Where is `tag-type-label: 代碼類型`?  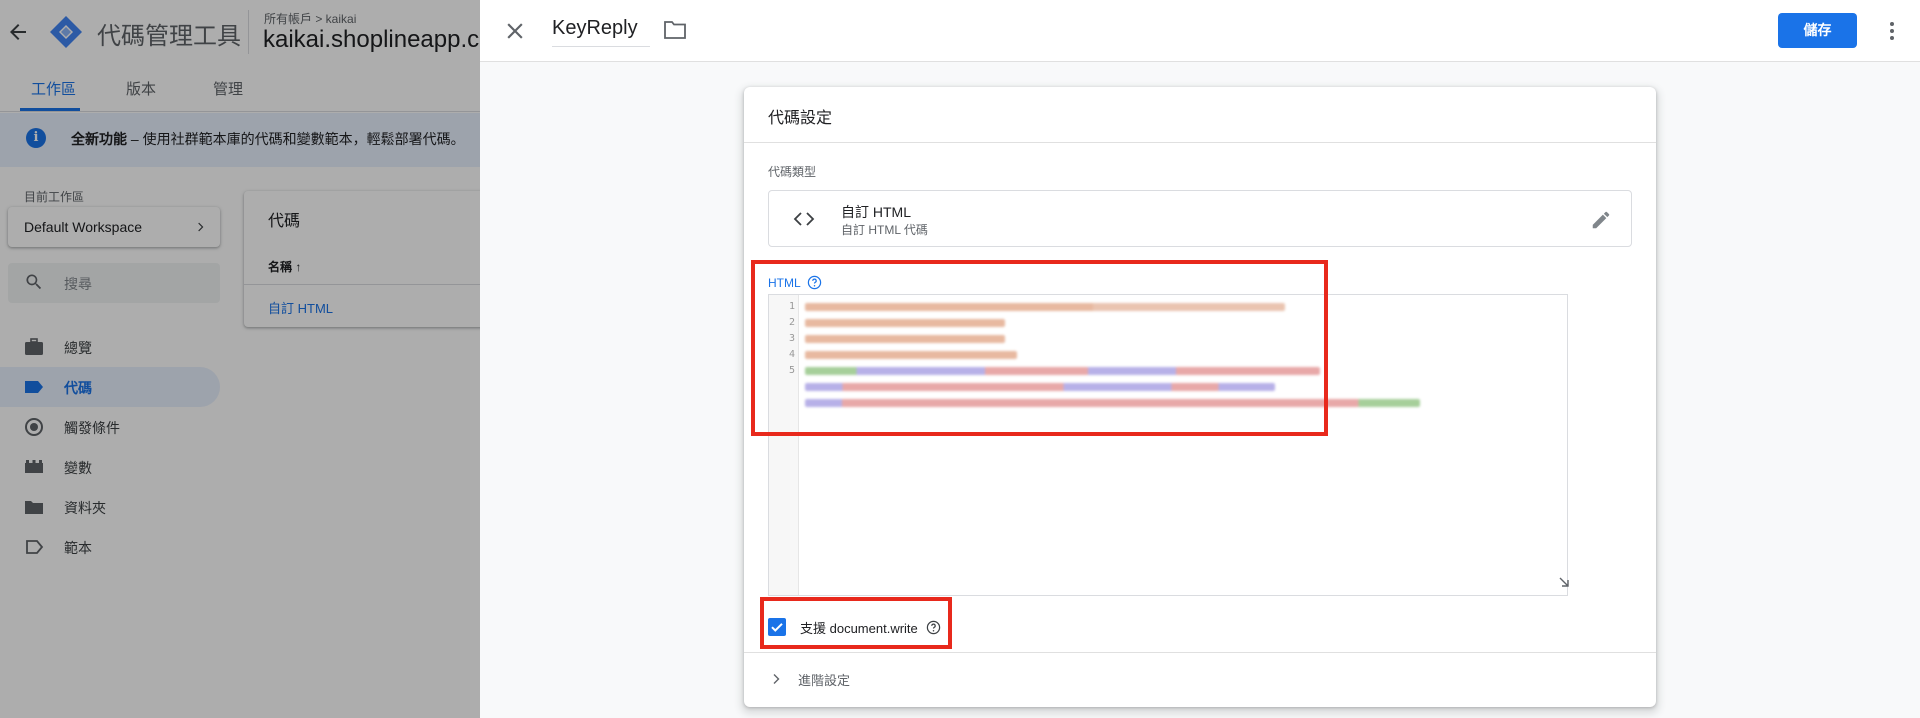
tag-type-label: 代碼類型 is located at coordinates (792, 172).